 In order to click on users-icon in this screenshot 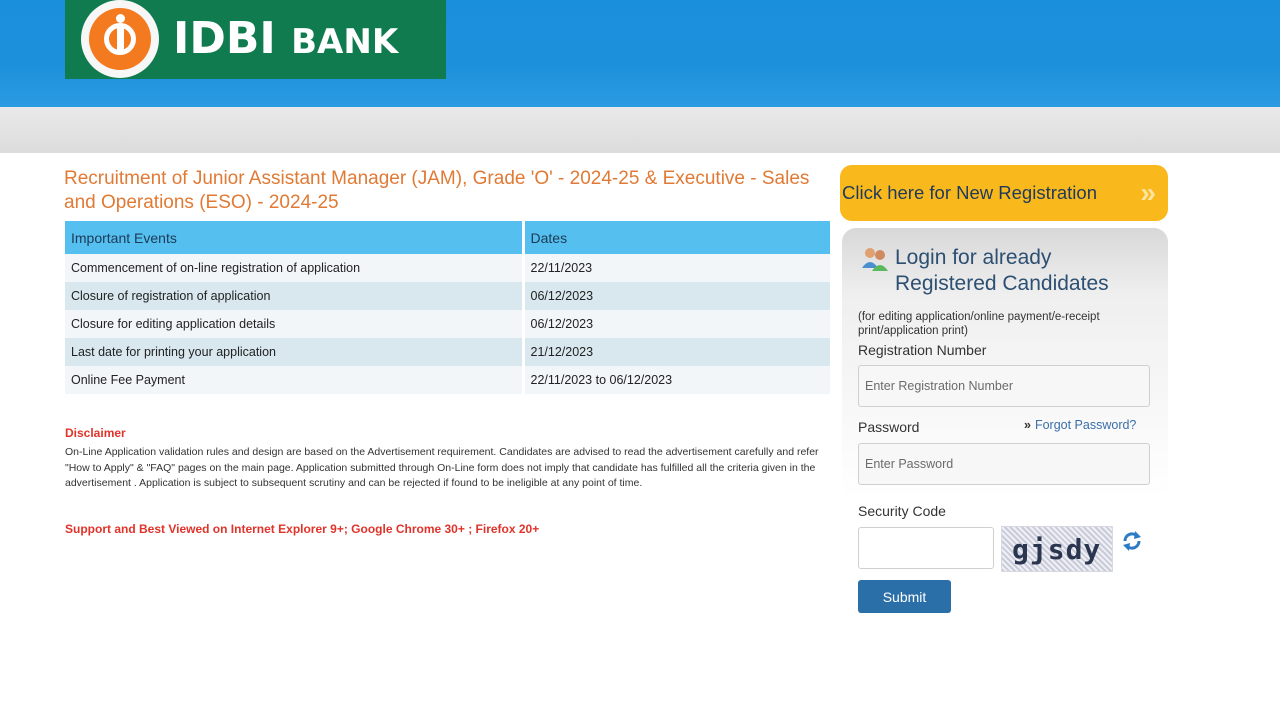, I will do `click(875, 259)`.